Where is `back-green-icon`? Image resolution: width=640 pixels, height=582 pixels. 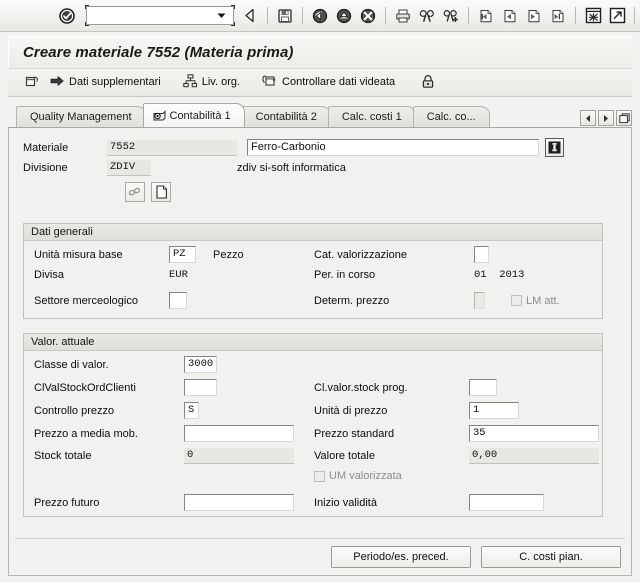
back-green-icon is located at coordinates (320, 16).